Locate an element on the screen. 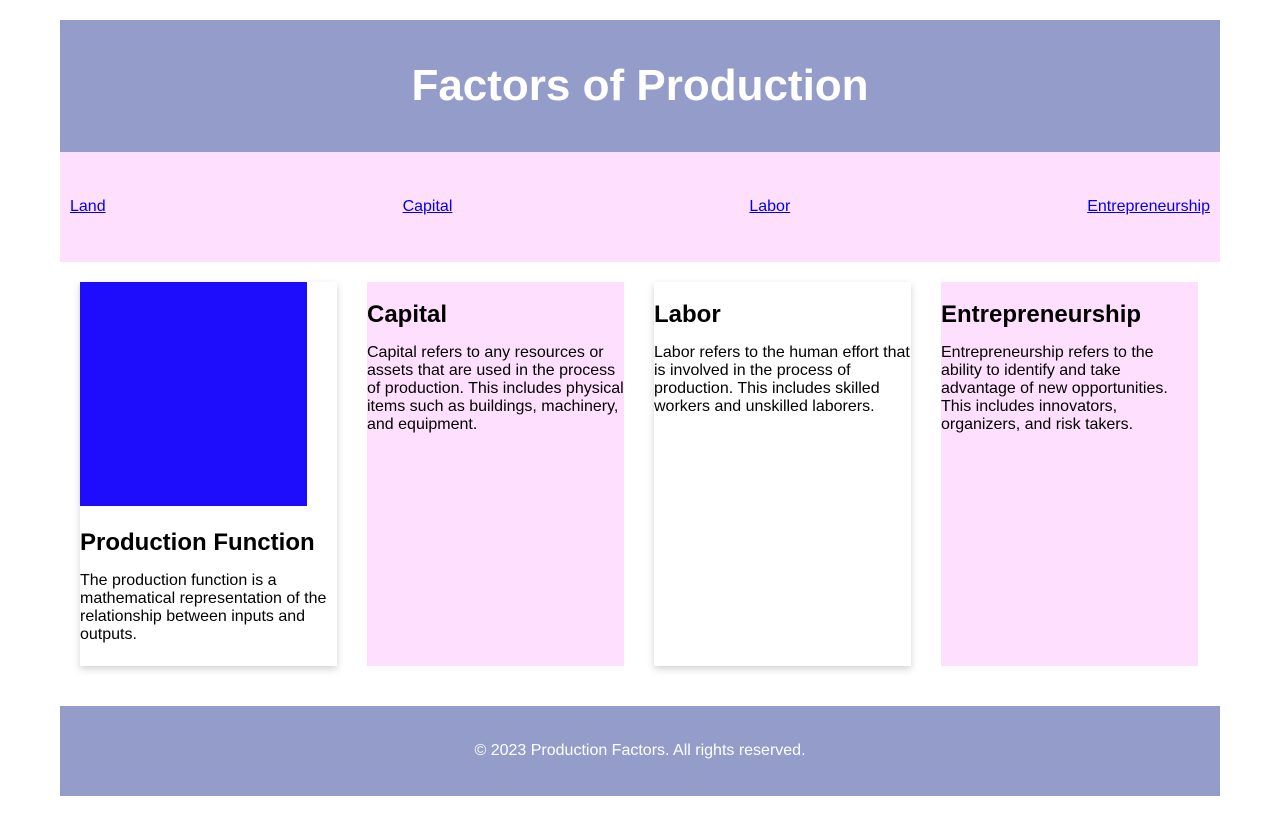  card-title: Entrepreneurship is located at coordinates (1041, 314).